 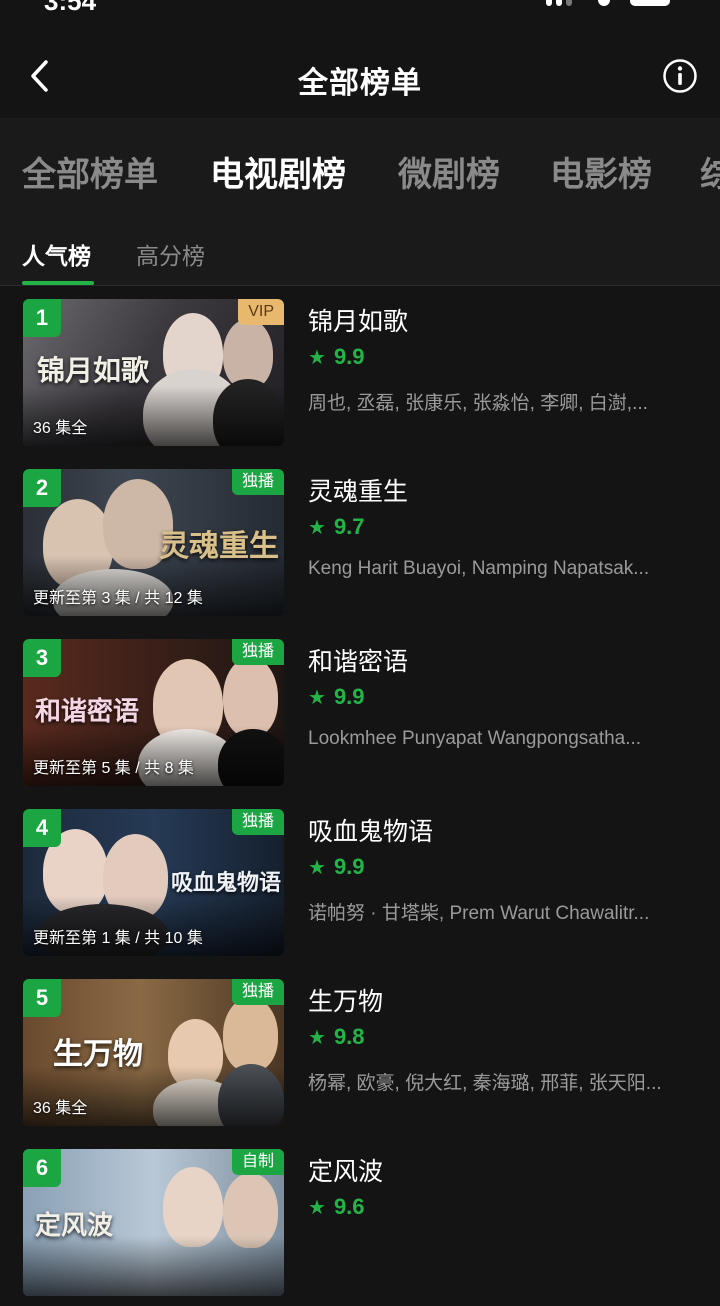 I want to click on poster-logo: 定风波, so click(x=74, y=1226).